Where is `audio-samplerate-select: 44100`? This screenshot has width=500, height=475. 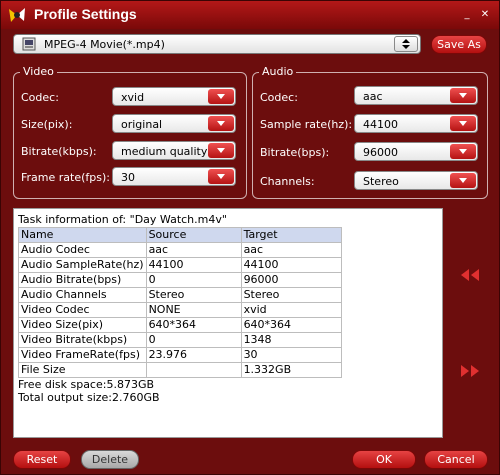
audio-samplerate-select: 44100 is located at coordinates (416, 123).